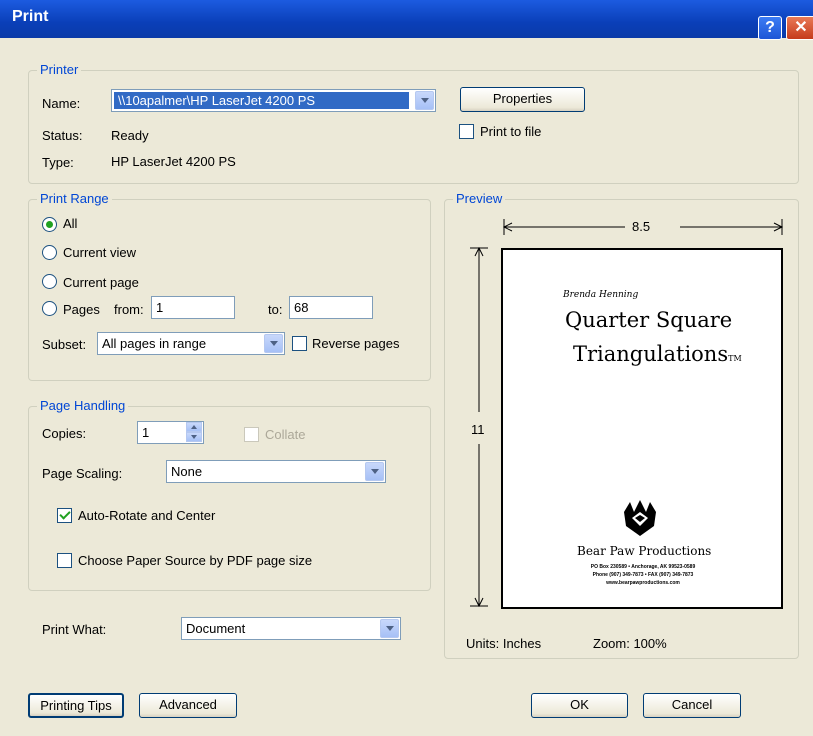  I want to click on properties-button: Properties, so click(522, 99).